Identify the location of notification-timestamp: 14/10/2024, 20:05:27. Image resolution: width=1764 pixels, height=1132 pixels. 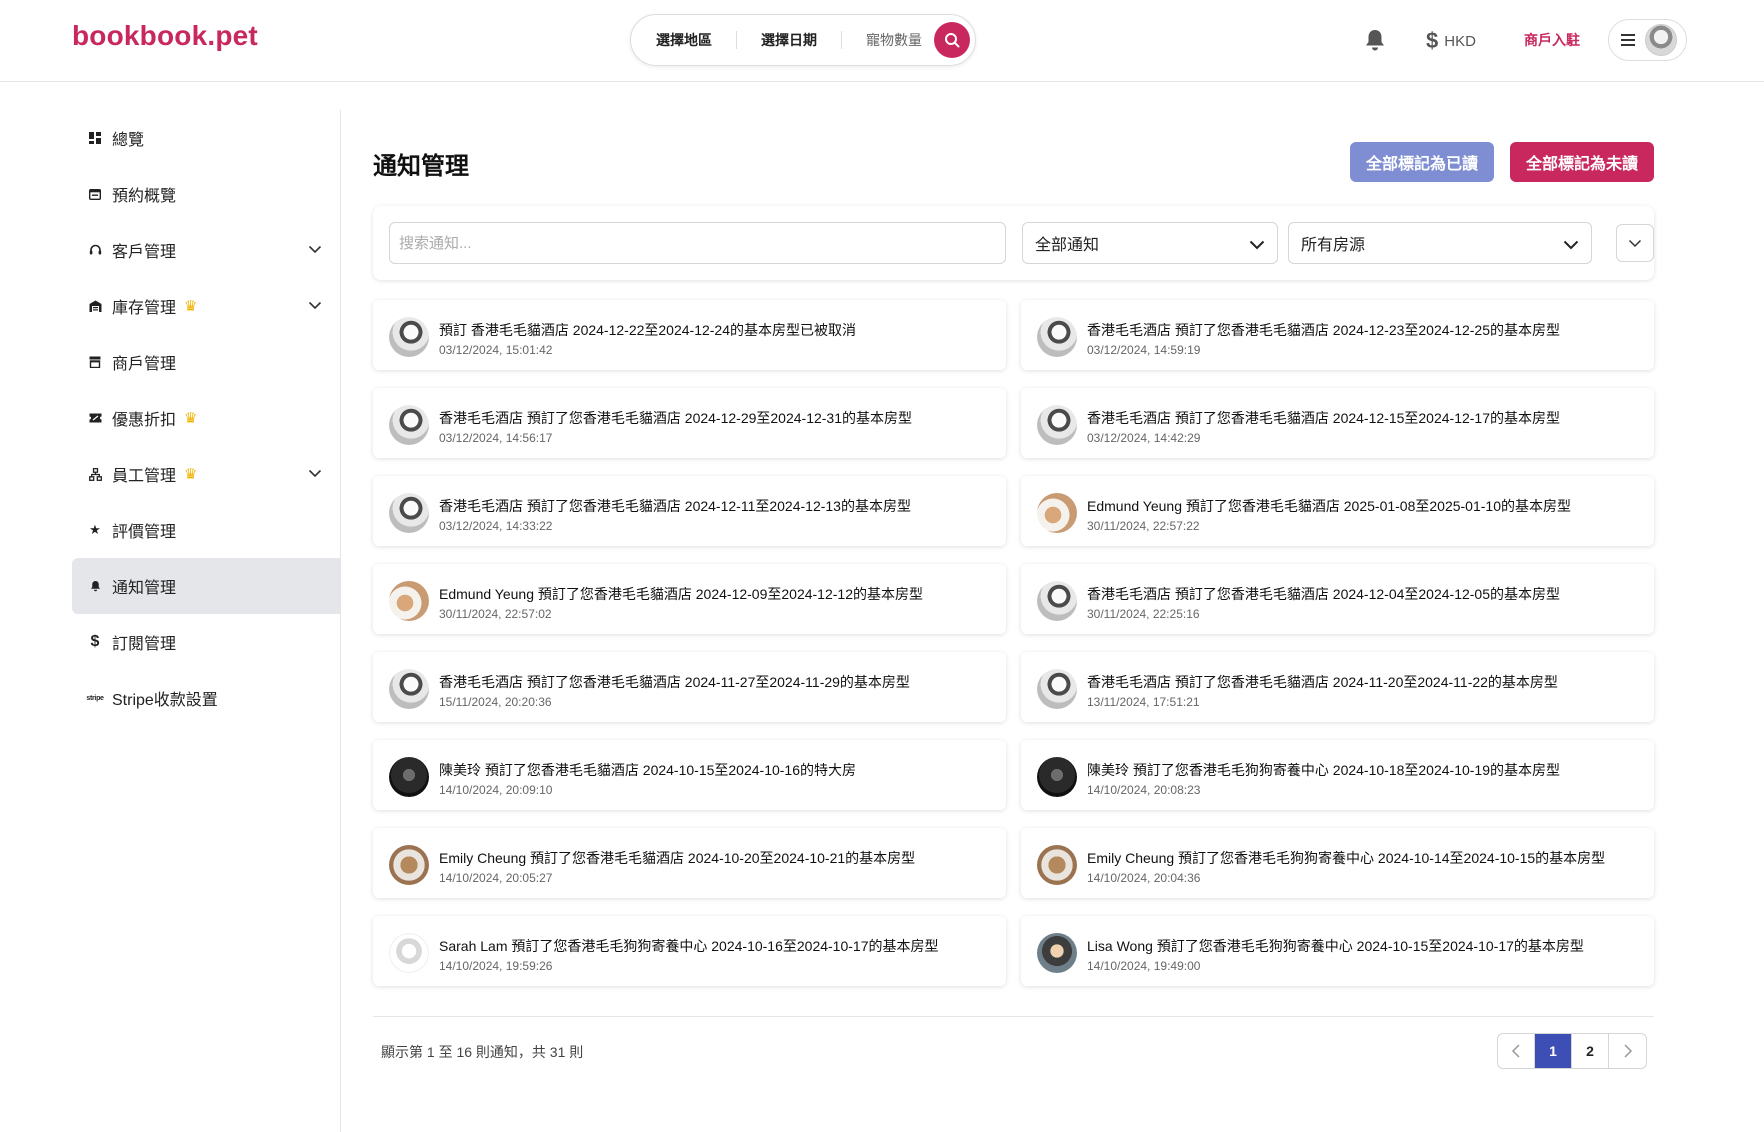
(496, 878).